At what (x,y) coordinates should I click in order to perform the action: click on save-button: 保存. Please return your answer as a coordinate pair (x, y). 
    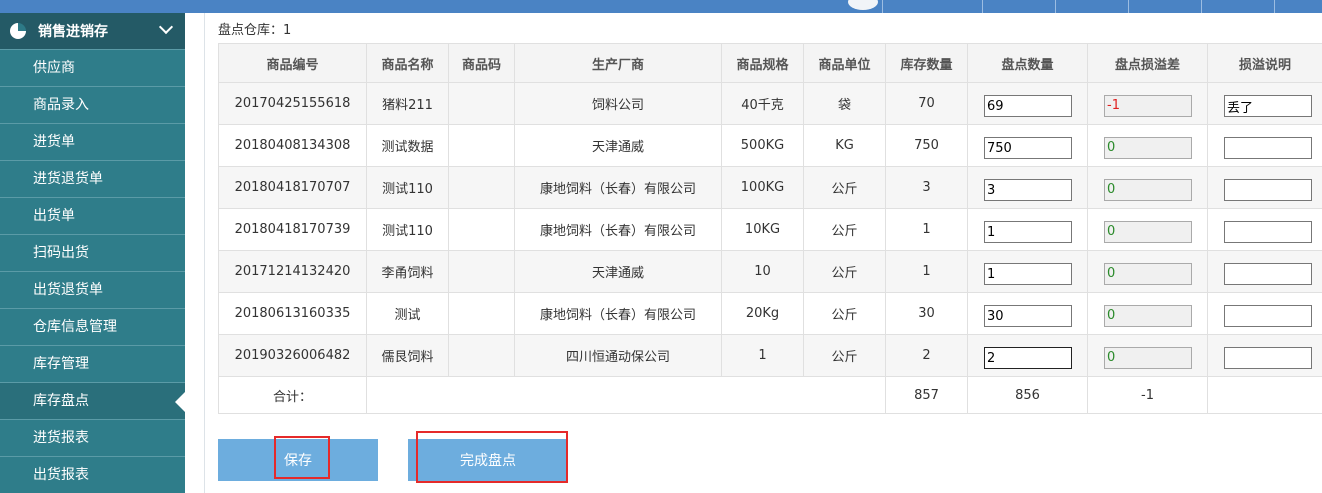
    Looking at the image, I should click on (298, 460).